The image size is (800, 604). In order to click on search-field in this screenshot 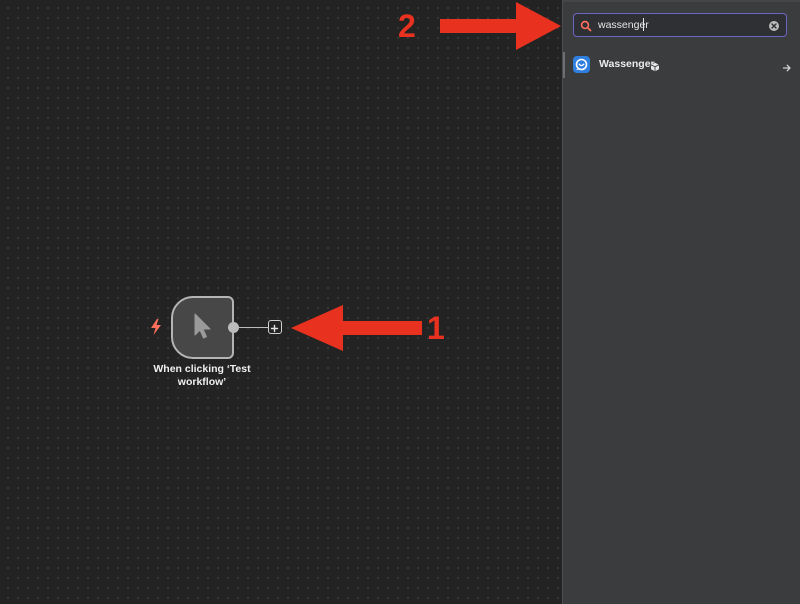, I will do `click(680, 25)`.